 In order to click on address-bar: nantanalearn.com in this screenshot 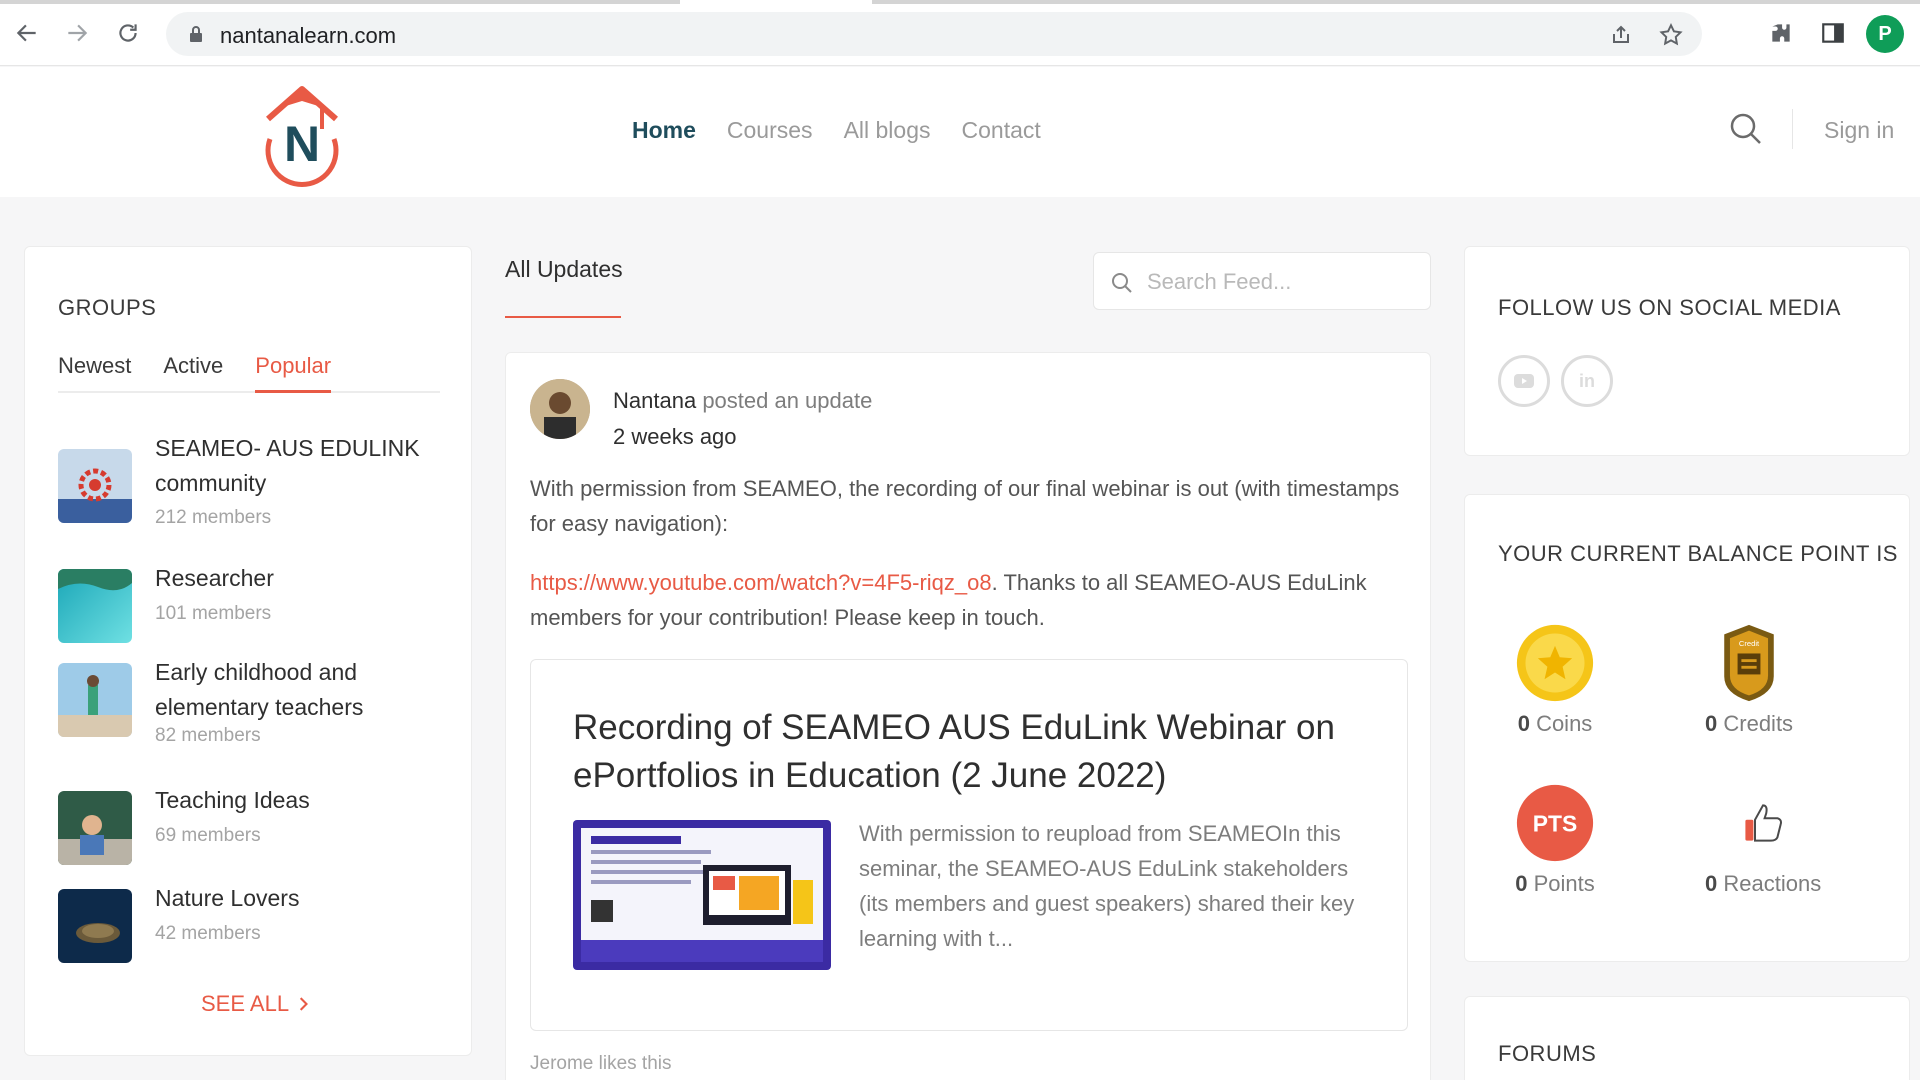, I will do `click(934, 34)`.